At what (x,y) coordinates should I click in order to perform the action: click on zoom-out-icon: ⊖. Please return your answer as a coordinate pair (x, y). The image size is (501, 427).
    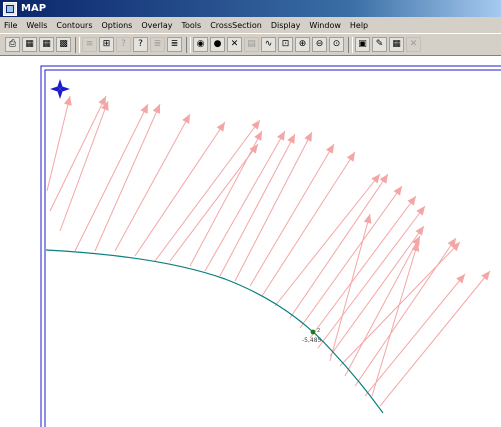
    Looking at the image, I should click on (319, 44).